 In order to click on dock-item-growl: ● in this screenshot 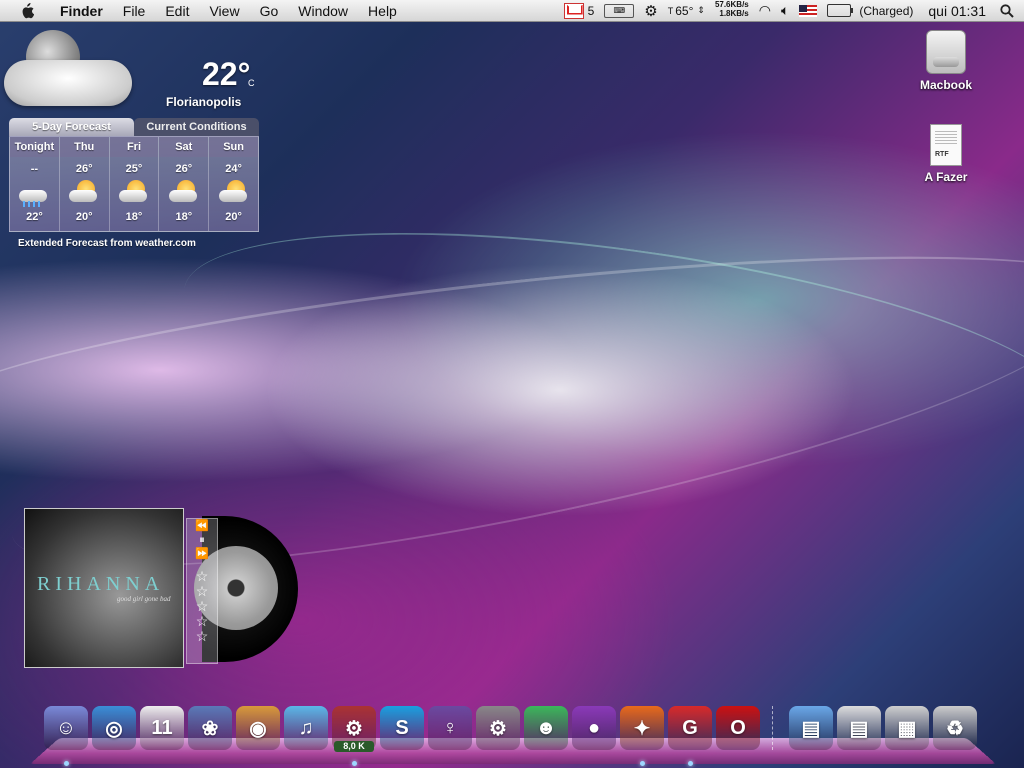, I will do `click(594, 728)`.